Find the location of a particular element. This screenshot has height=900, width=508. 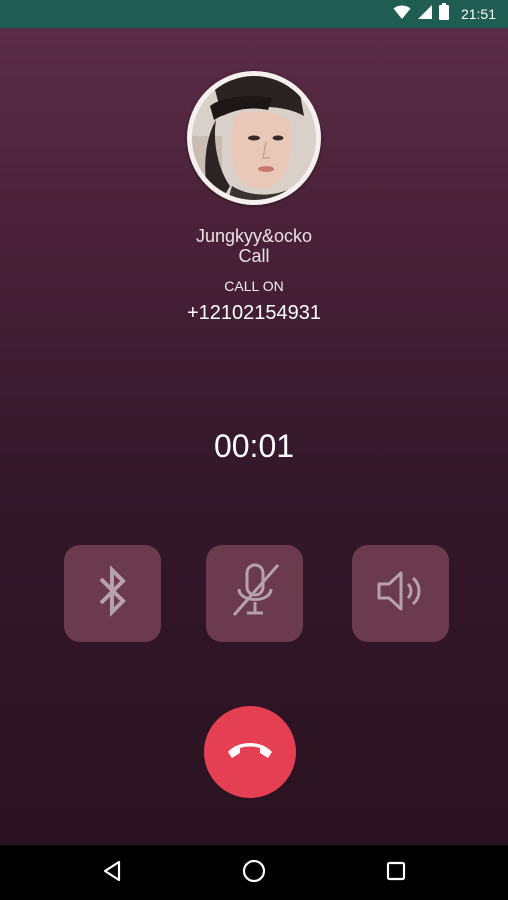

speaker-button is located at coordinates (400, 593).